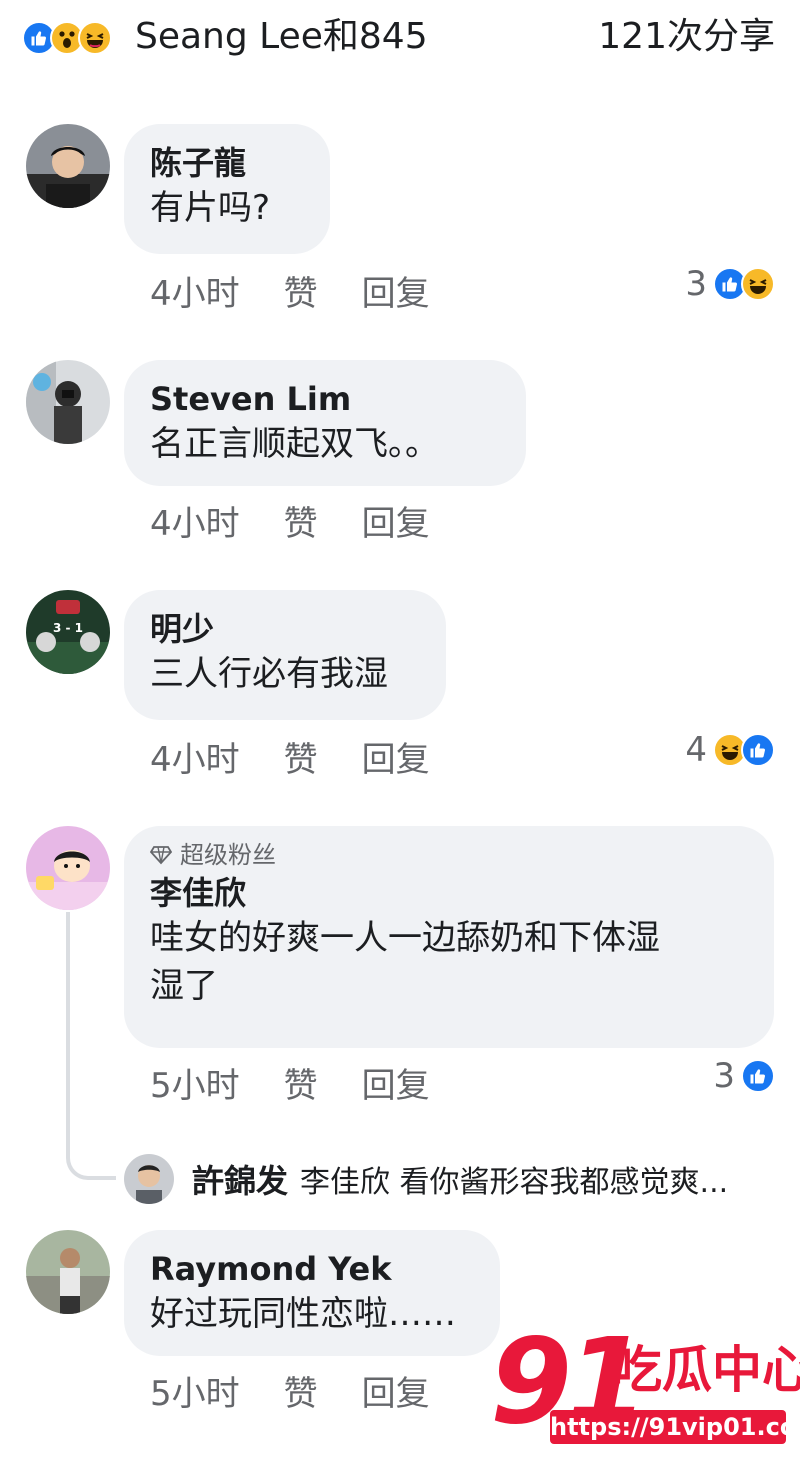  Describe the element at coordinates (706, 1370) in the screenshot. I see `watermark-text: 吃瓜中心` at that location.